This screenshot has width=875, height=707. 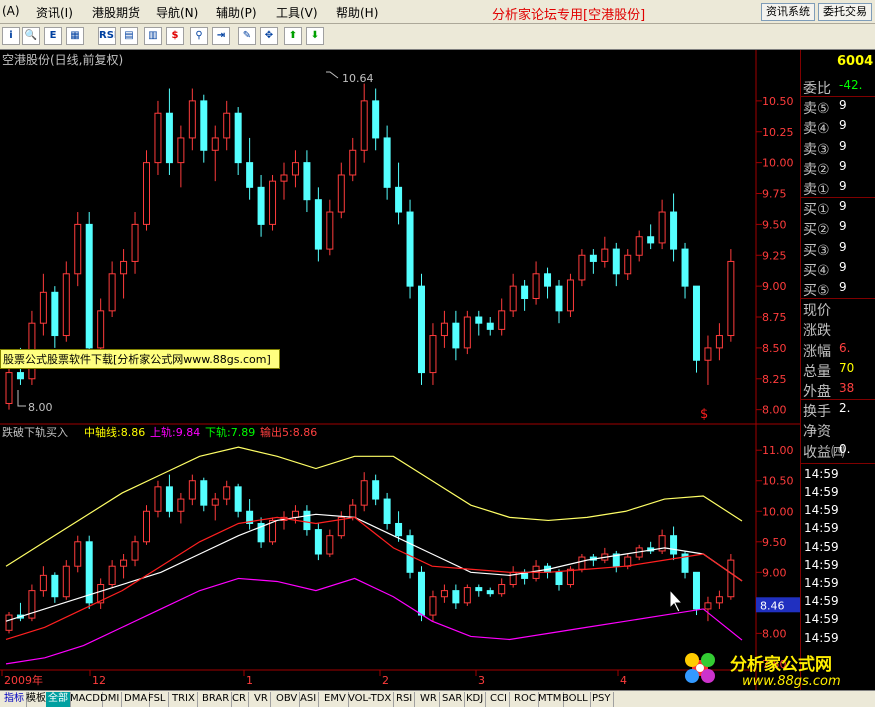 What do you see at coordinates (781, 664) in the screenshot?
I see `logo-text: 分析家公式网` at bounding box center [781, 664].